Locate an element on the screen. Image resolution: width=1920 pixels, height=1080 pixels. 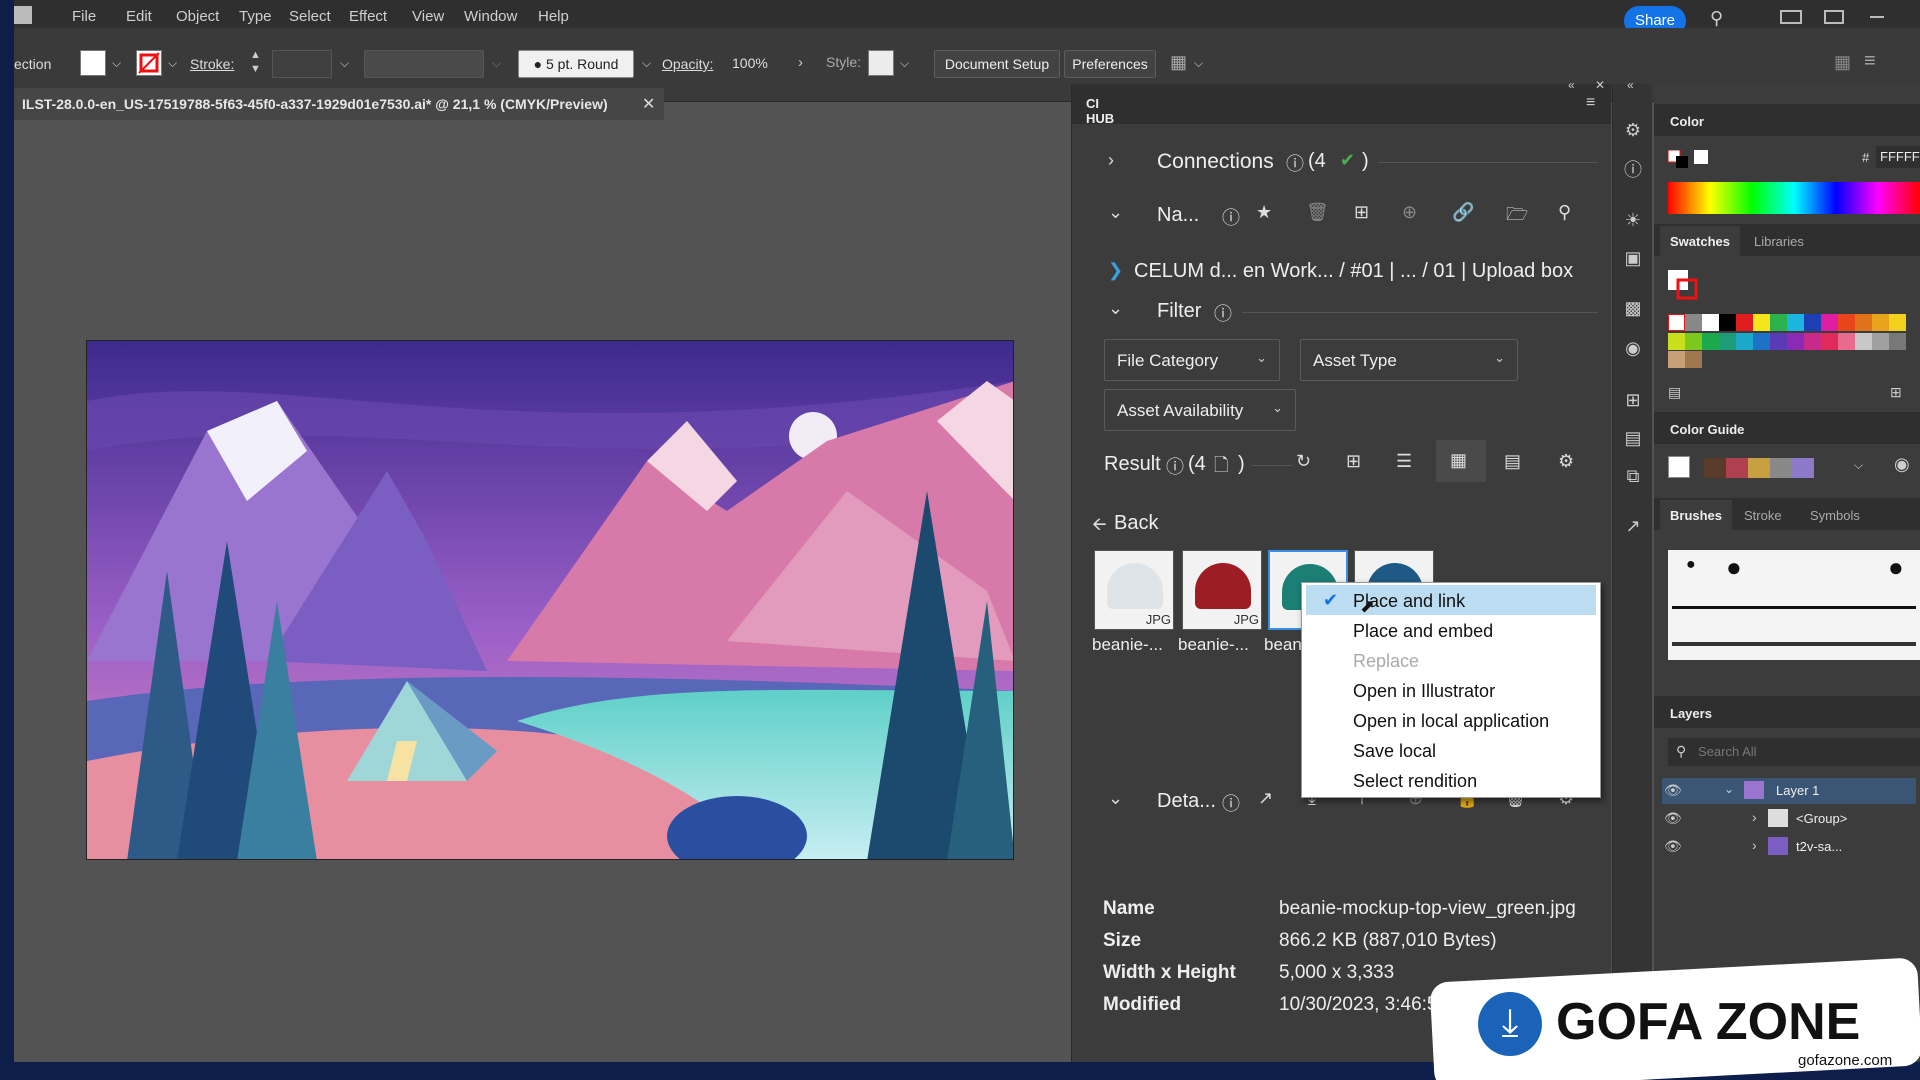
star-icon: ★ is located at coordinates (1264, 212).